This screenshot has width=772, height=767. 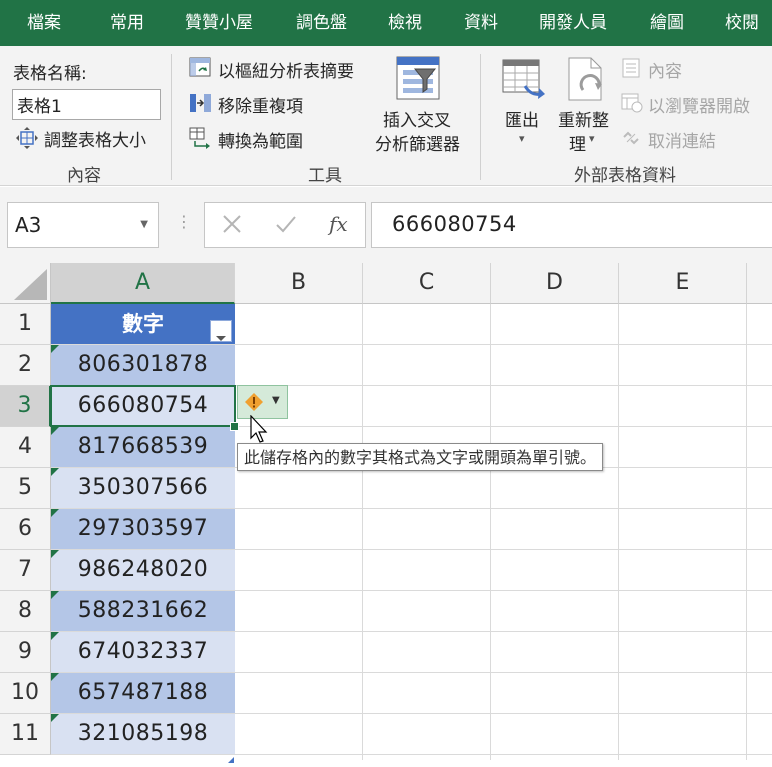 I want to click on column-header-a: A, so click(x=143, y=283).